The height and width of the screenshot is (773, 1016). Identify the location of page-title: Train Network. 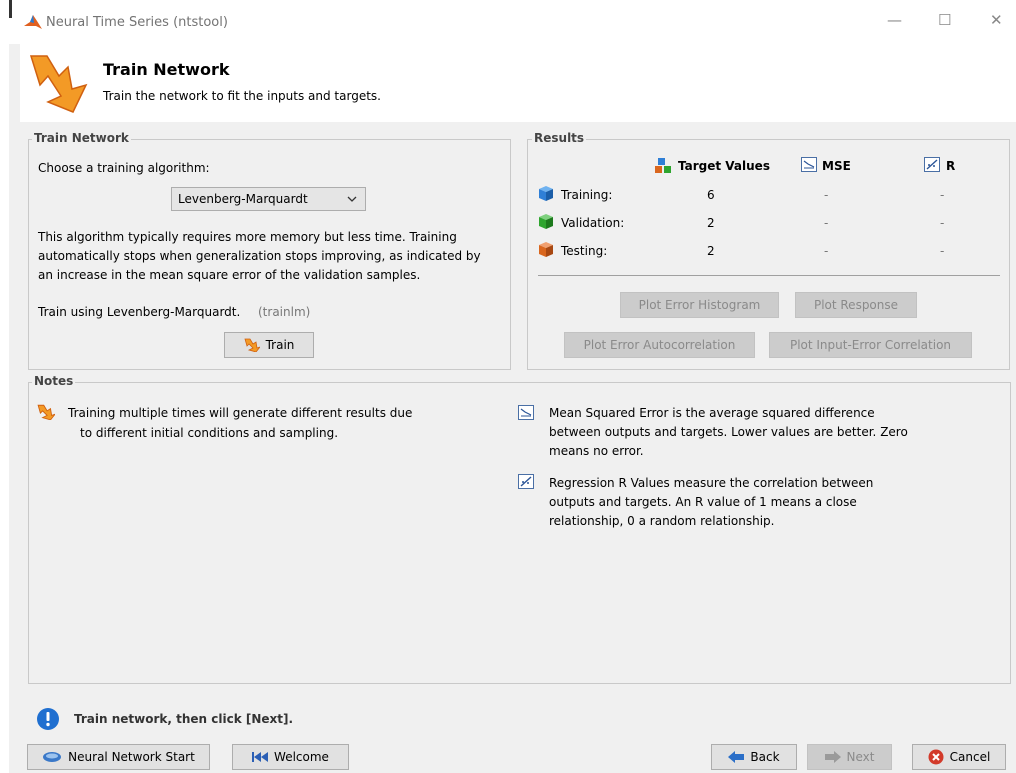
(166, 69).